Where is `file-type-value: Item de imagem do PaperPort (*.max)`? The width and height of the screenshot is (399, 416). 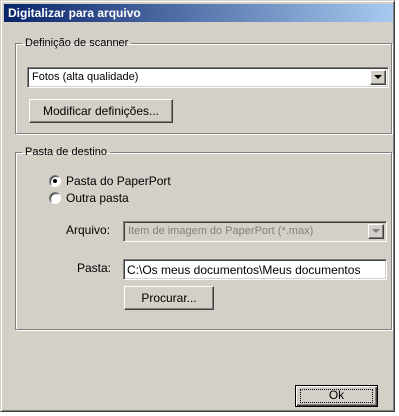
file-type-value: Item de imagem do PaperPort (*.max) is located at coordinates (221, 231).